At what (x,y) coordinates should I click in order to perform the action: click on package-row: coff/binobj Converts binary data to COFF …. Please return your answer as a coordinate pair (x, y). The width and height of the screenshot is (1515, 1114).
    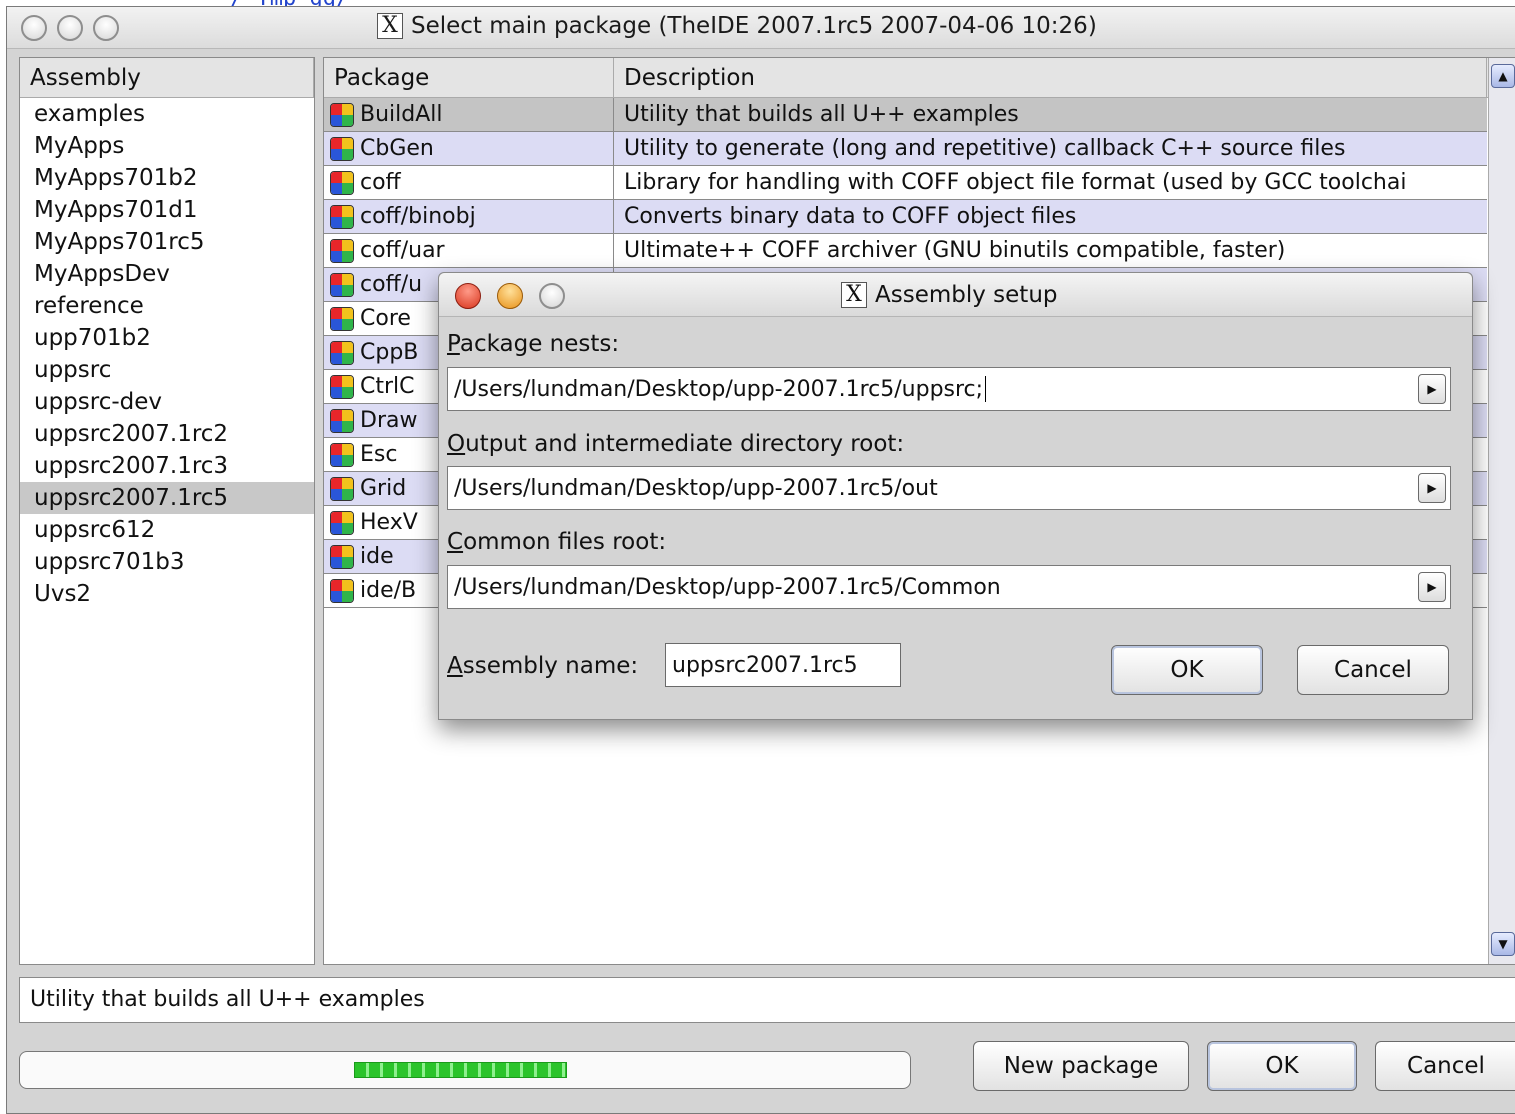
    Looking at the image, I should click on (905, 217).